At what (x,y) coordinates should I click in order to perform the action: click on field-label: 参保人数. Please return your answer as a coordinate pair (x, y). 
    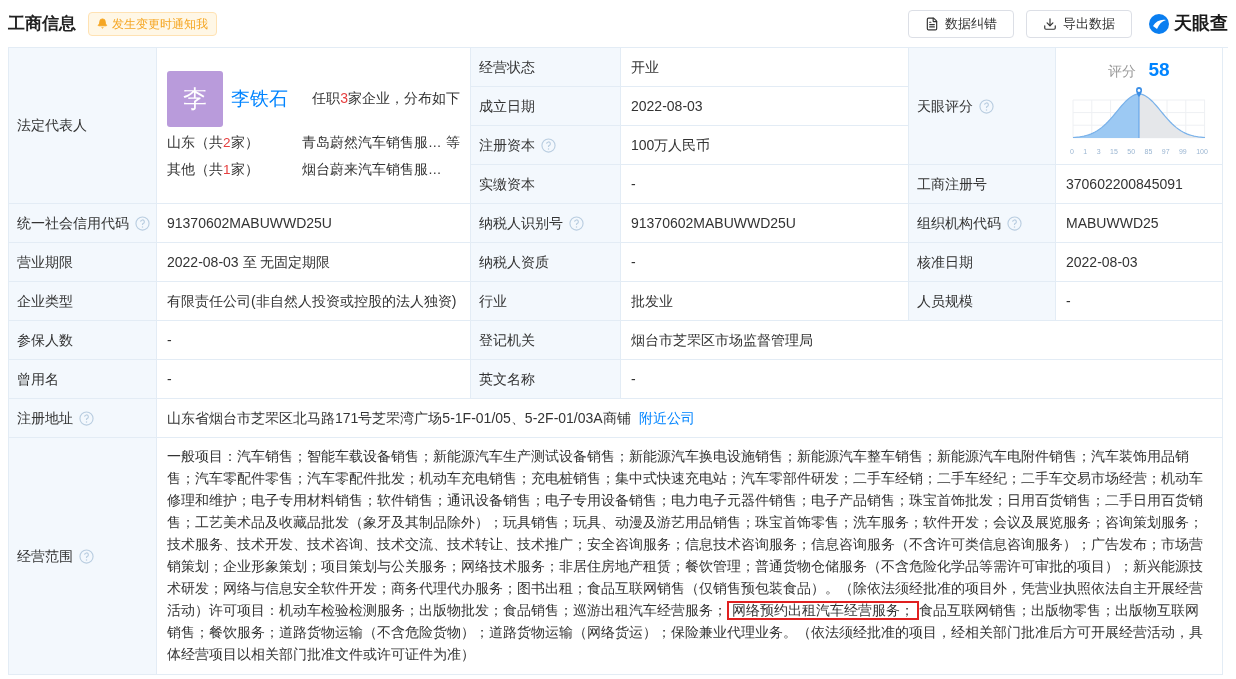
    Looking at the image, I should click on (45, 340).